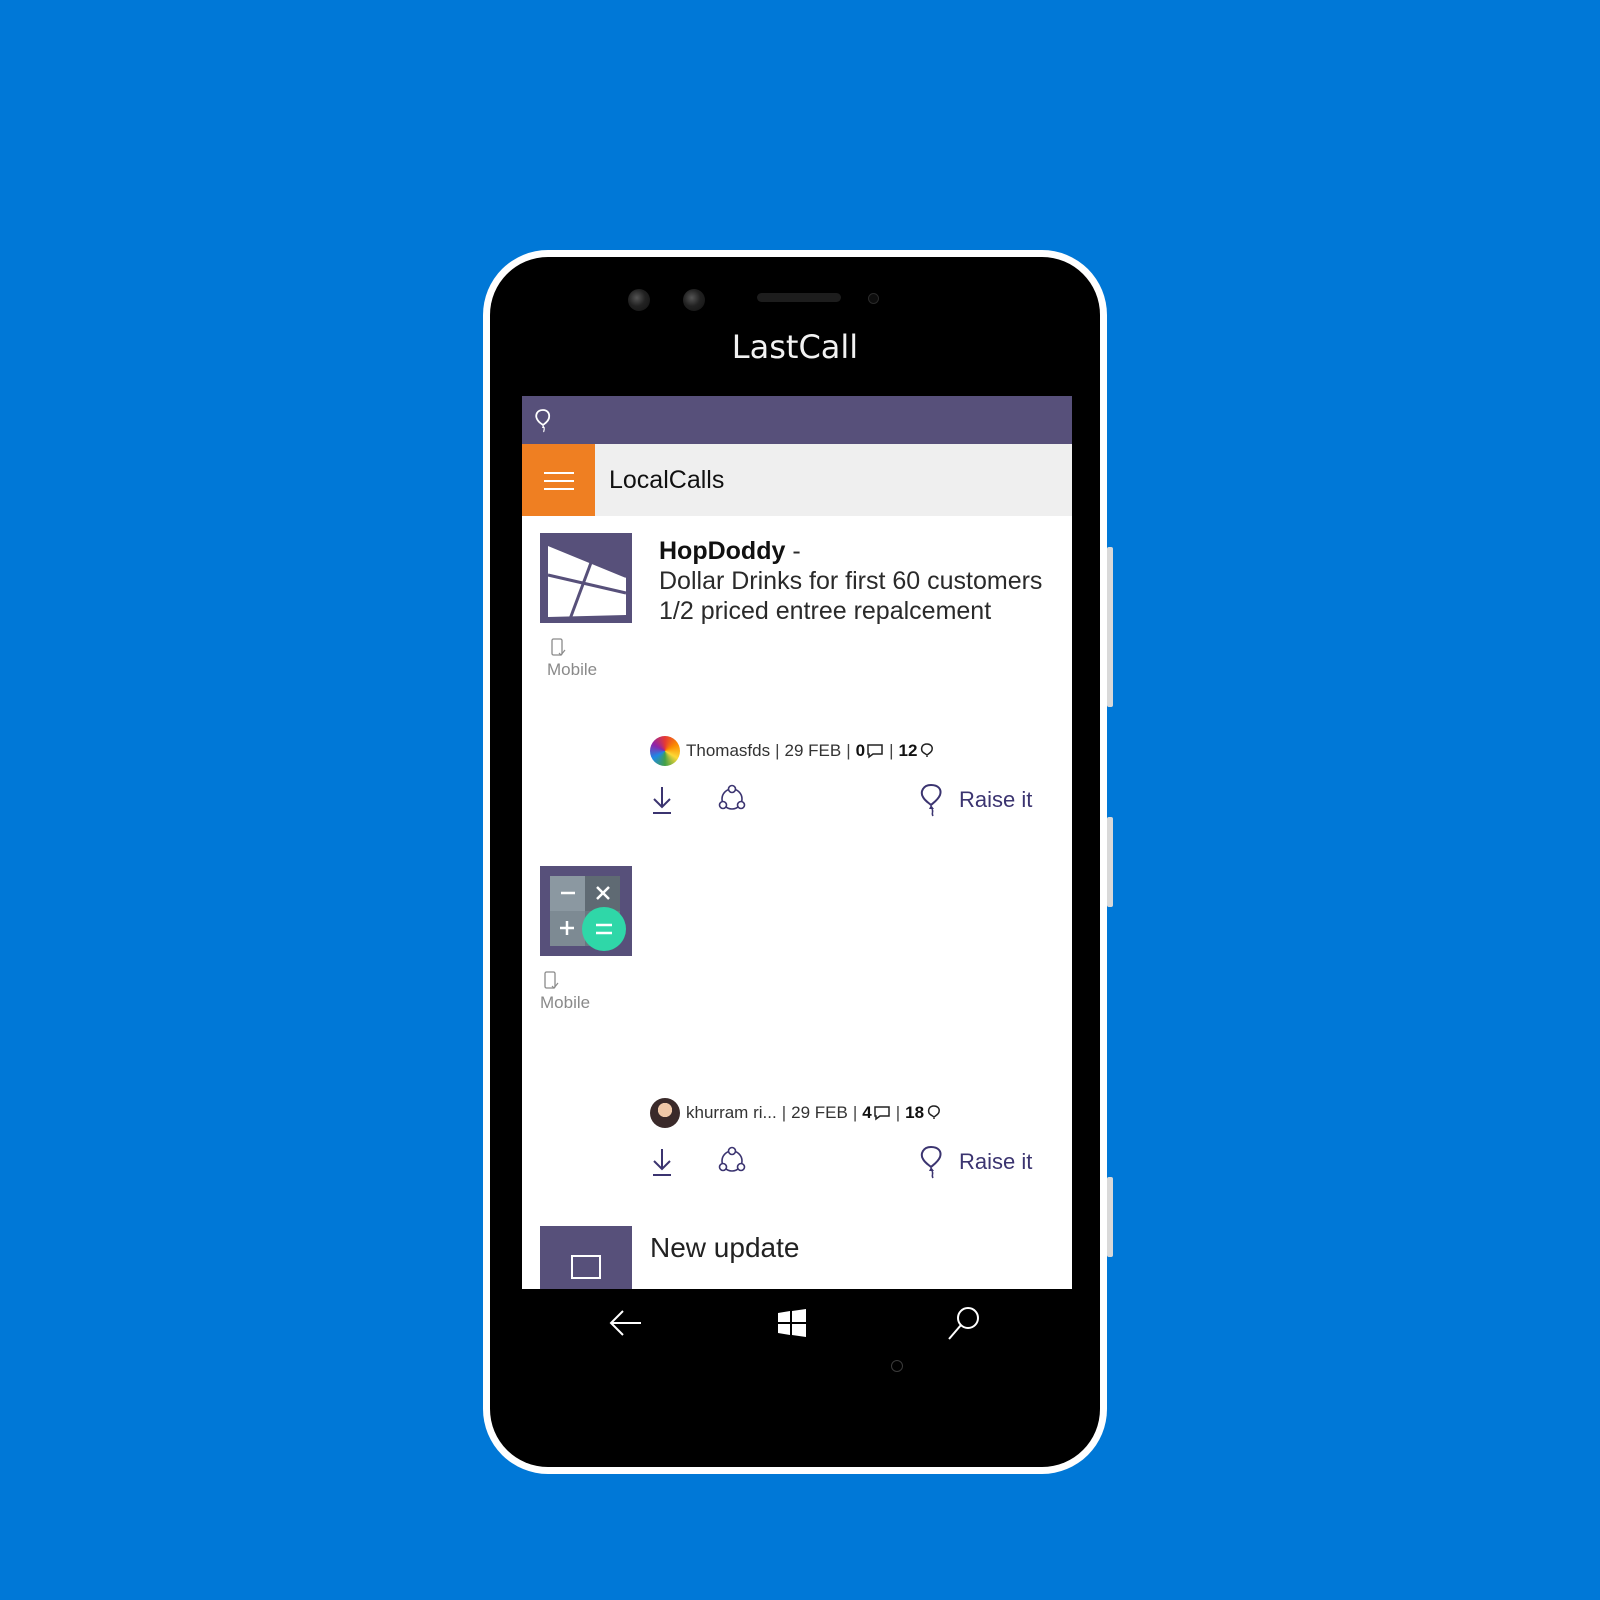  What do you see at coordinates (867, 1112) in the screenshot?
I see `comment-count: 4` at bounding box center [867, 1112].